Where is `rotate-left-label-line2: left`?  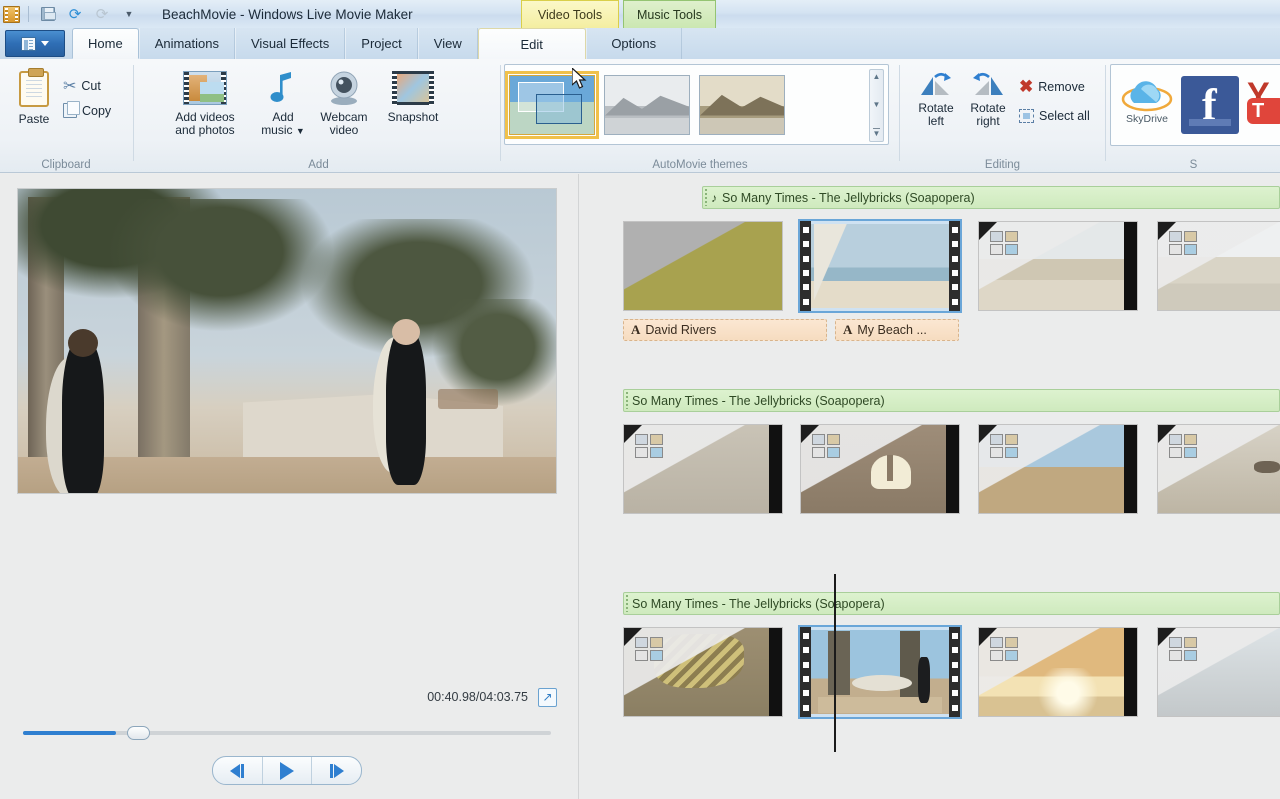 rotate-left-label-line2: left is located at coordinates (935, 121).